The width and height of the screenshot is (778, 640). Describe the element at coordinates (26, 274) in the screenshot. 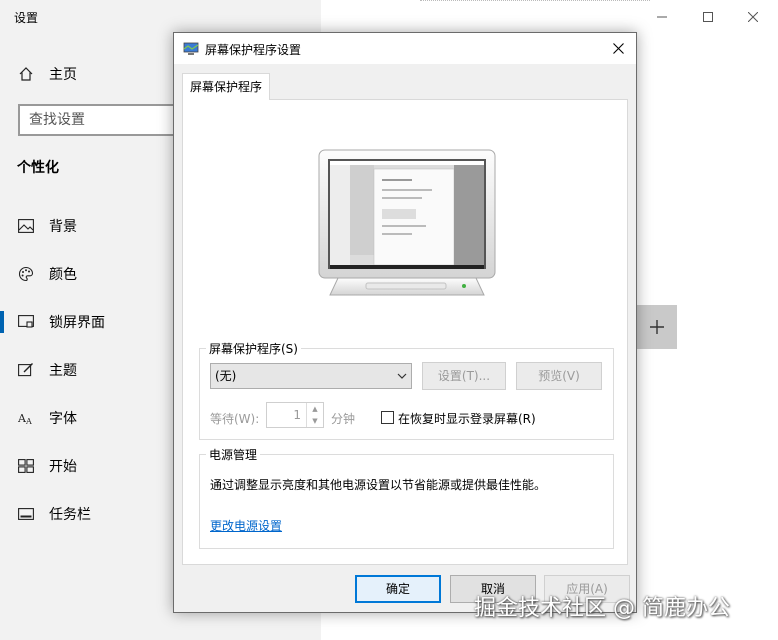

I see `palette-icon` at that location.